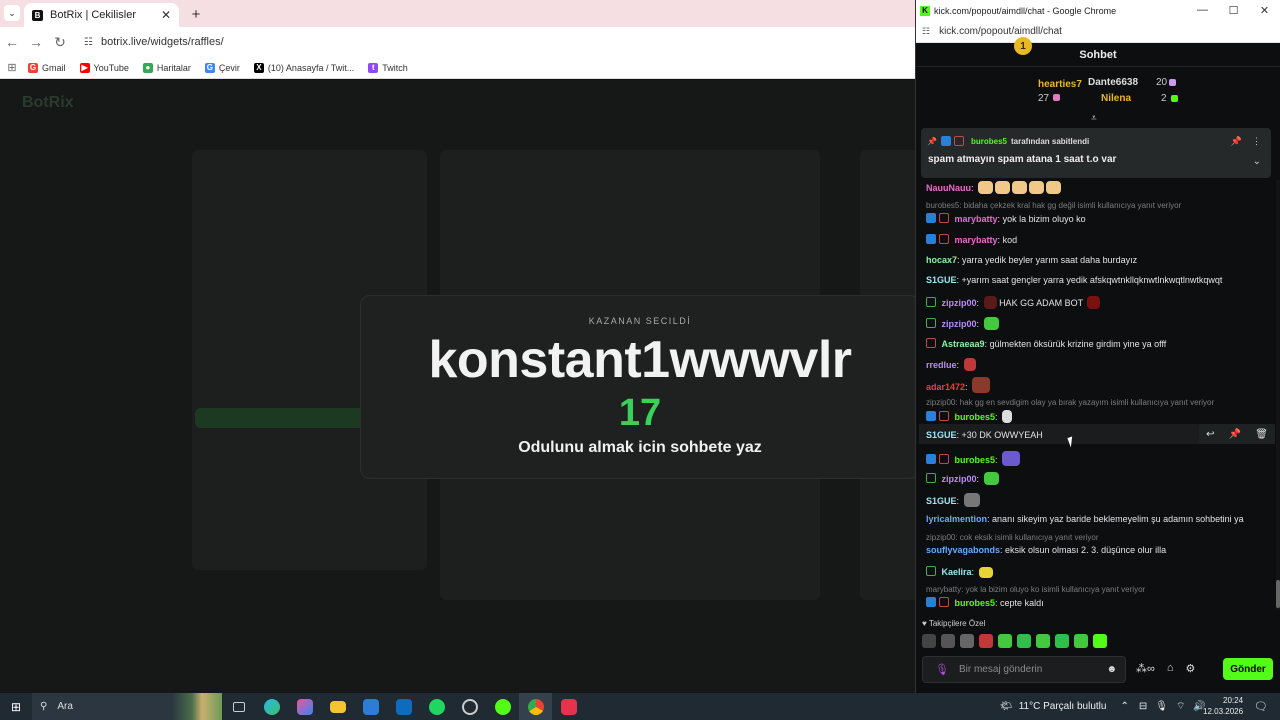 This screenshot has height=720, width=1280. I want to click on chat-username: adar1472, so click(945, 387).